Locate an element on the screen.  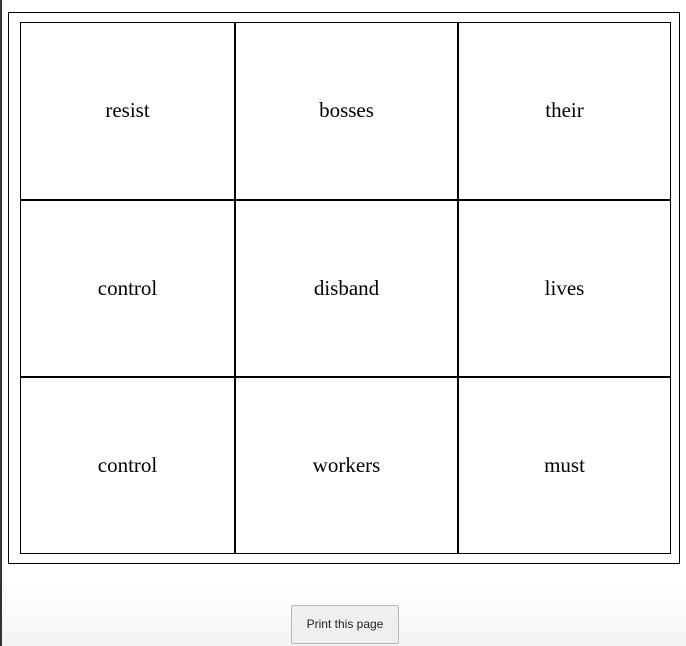
grid-cell: workers is located at coordinates (346, 464).